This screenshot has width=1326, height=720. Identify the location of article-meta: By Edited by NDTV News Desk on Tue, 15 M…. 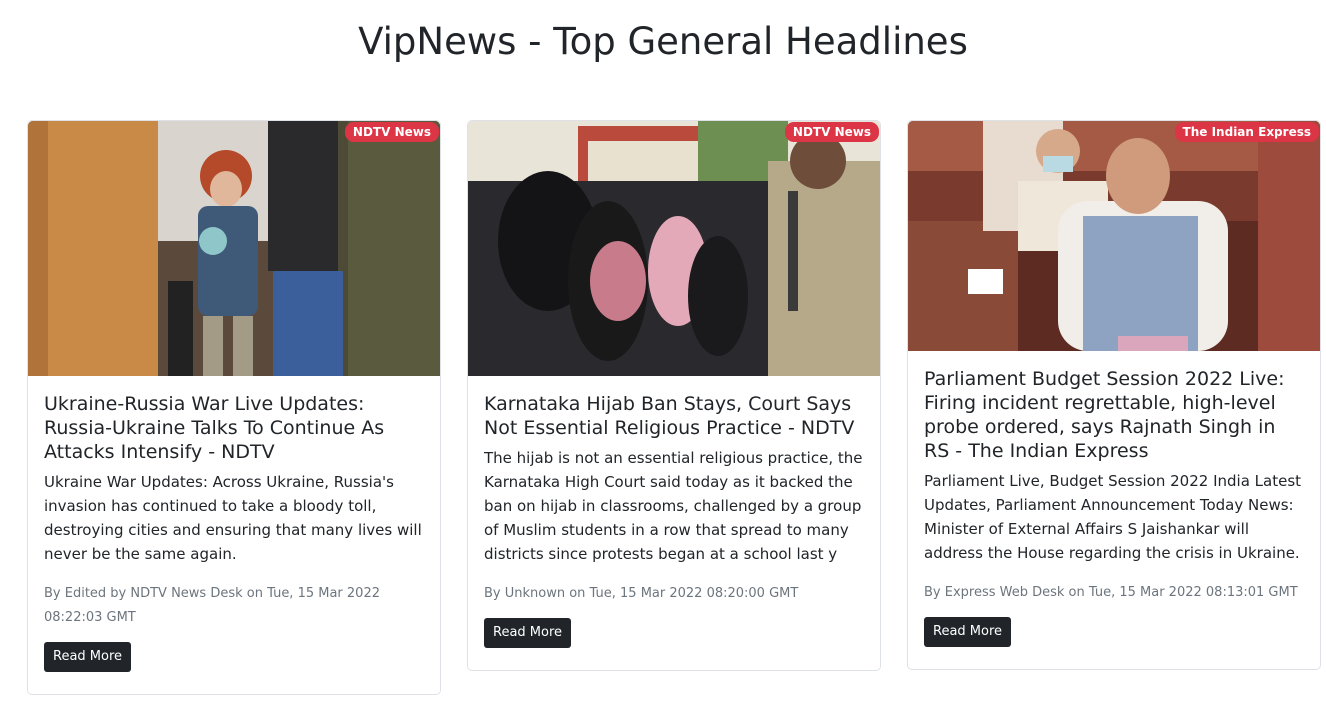
(212, 605).